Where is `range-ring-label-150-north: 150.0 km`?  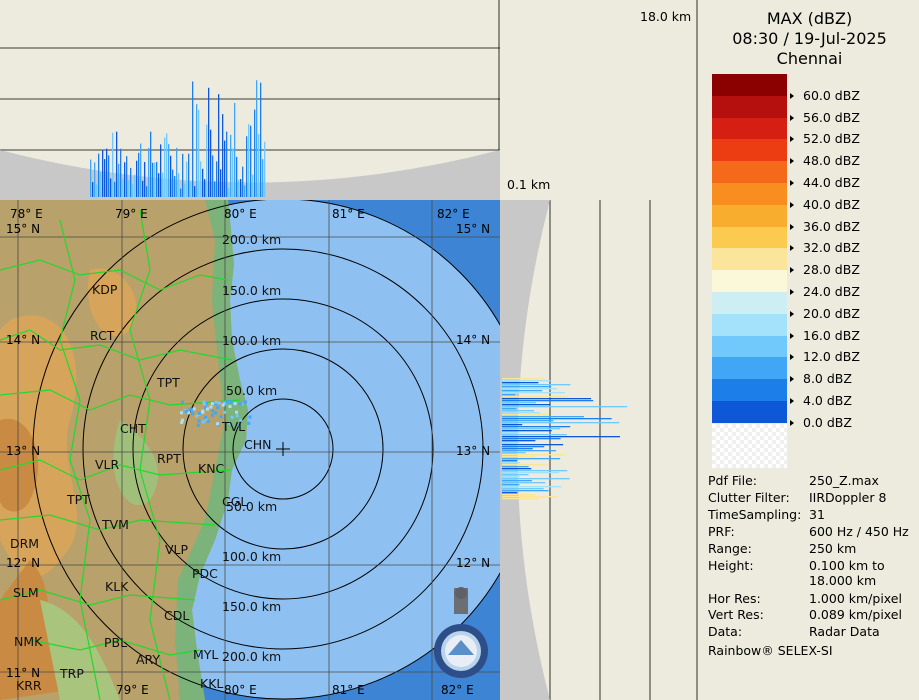 range-ring-label-150-north: 150.0 km is located at coordinates (252, 290).